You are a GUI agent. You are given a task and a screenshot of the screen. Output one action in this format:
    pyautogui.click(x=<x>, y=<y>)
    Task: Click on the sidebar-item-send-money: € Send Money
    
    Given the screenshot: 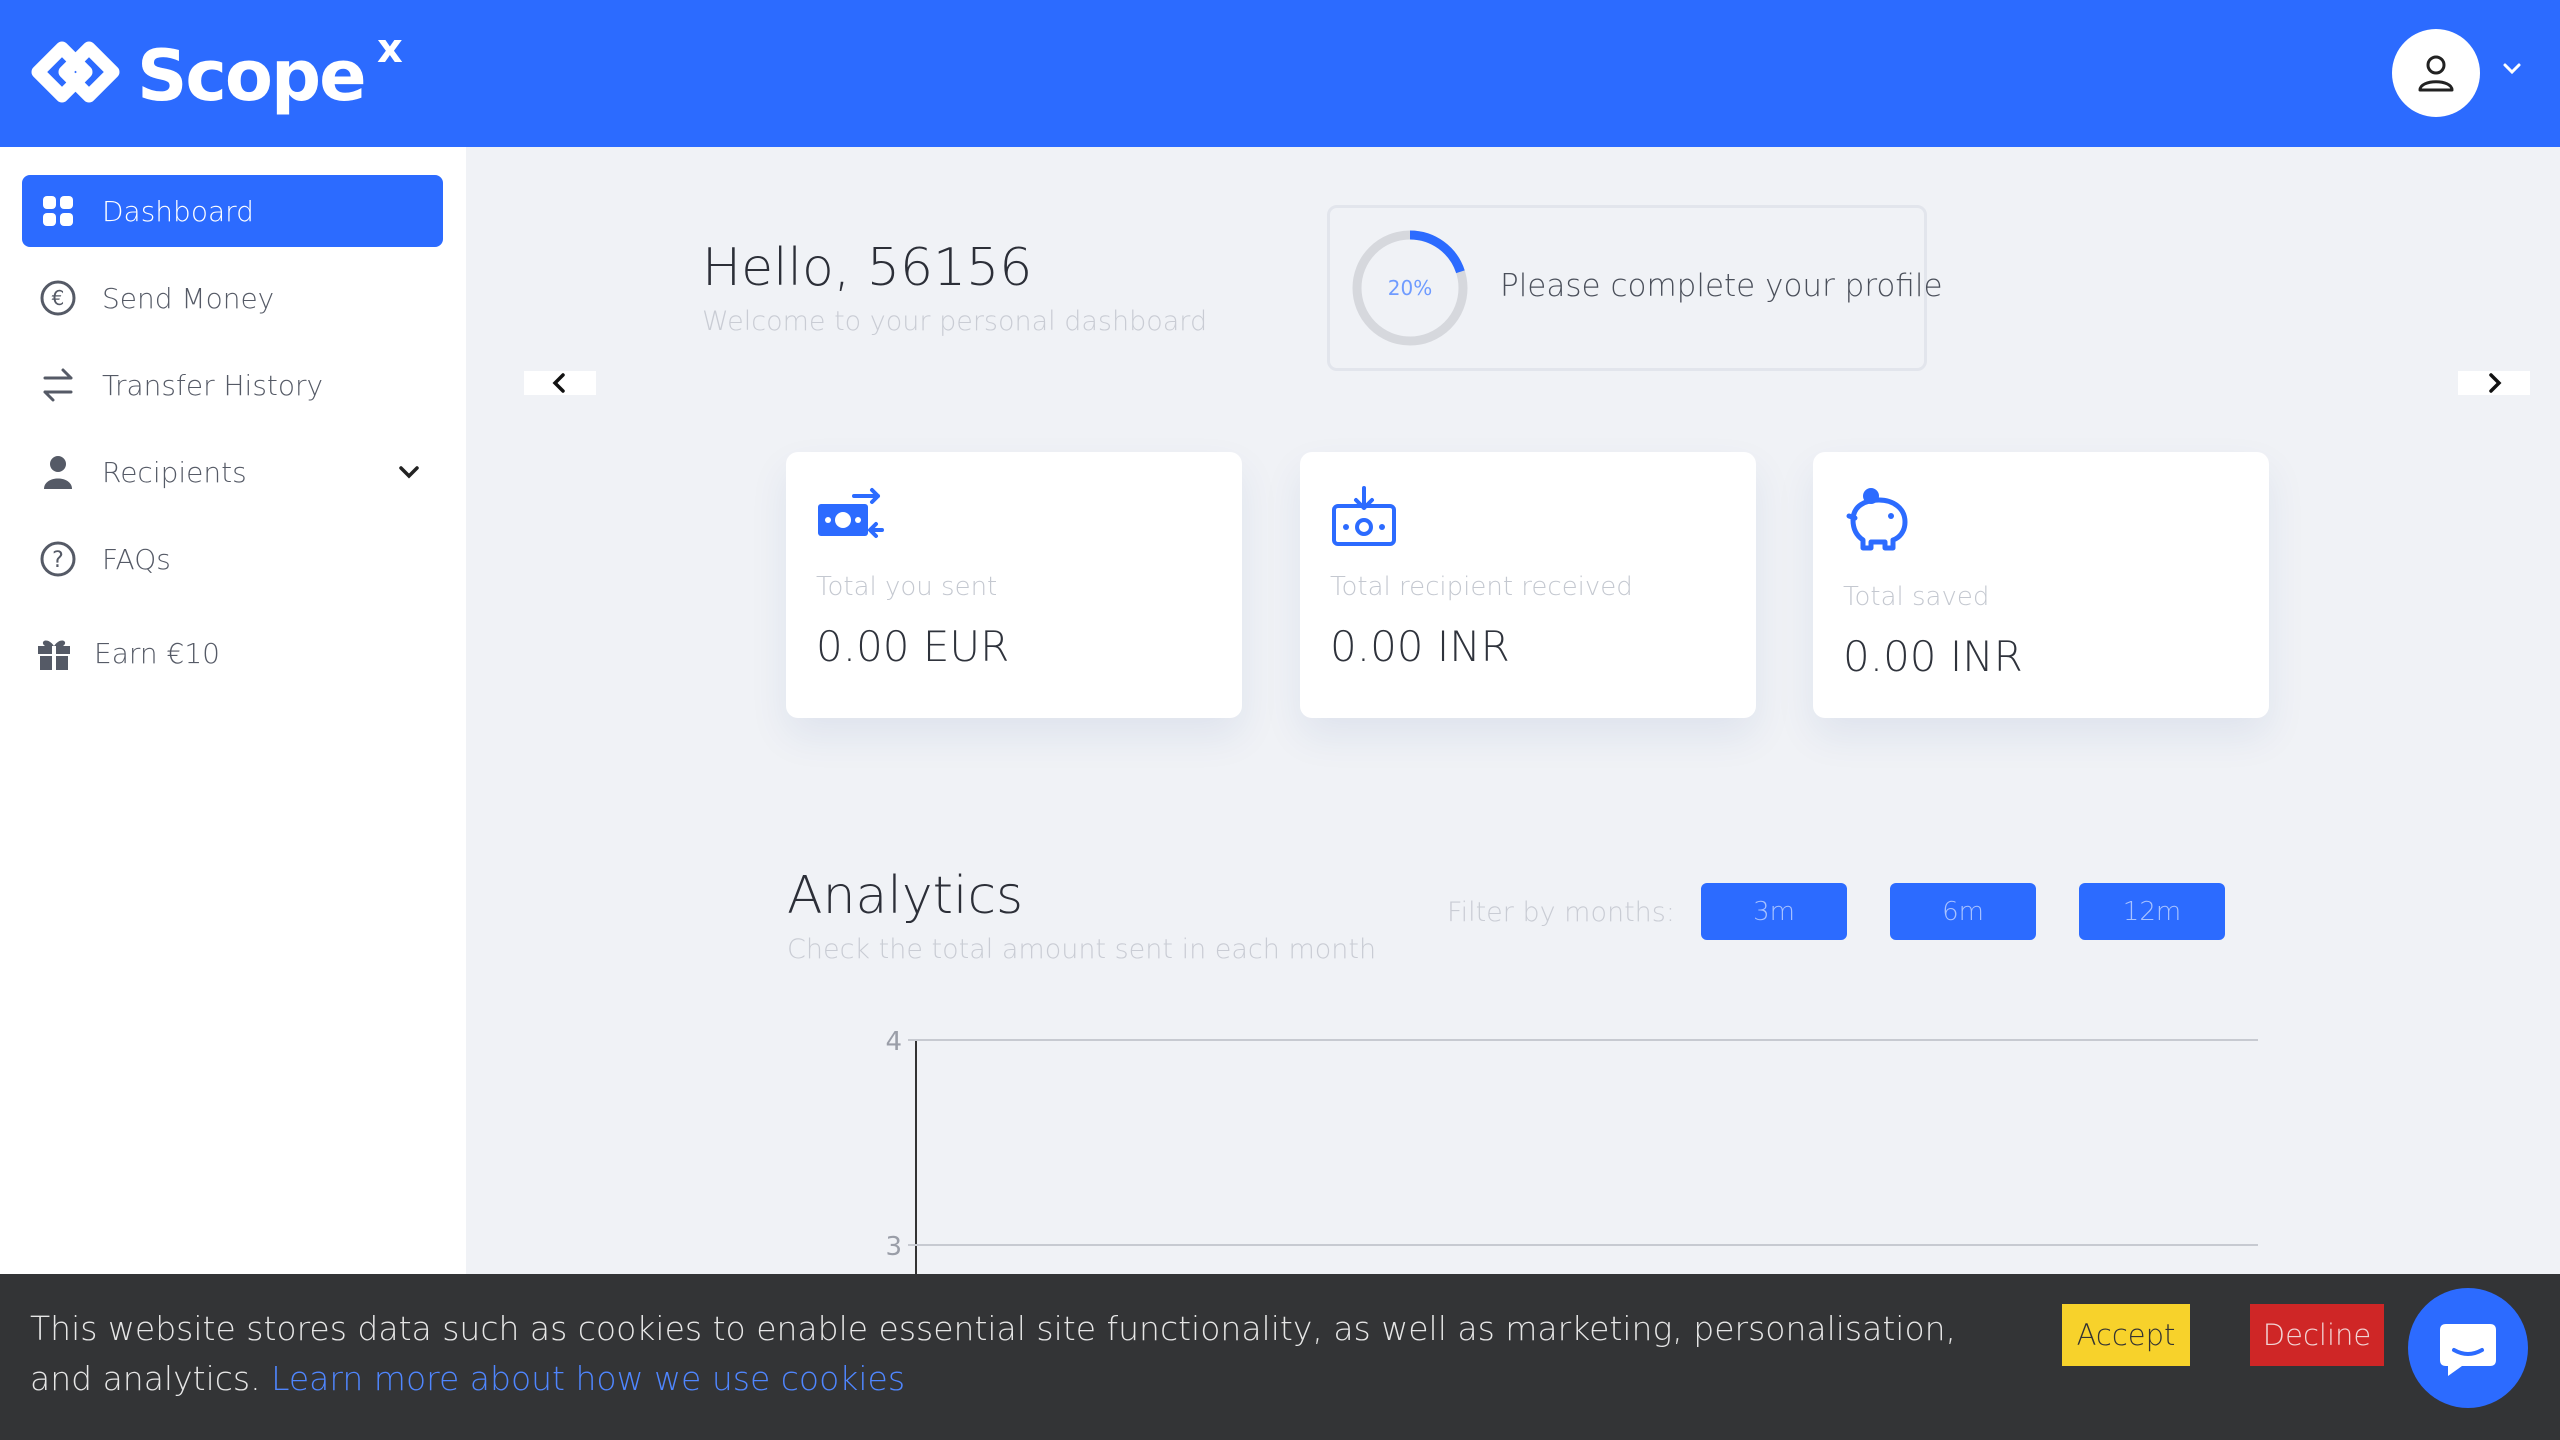 What is the action you would take?
    pyautogui.click(x=232, y=298)
    